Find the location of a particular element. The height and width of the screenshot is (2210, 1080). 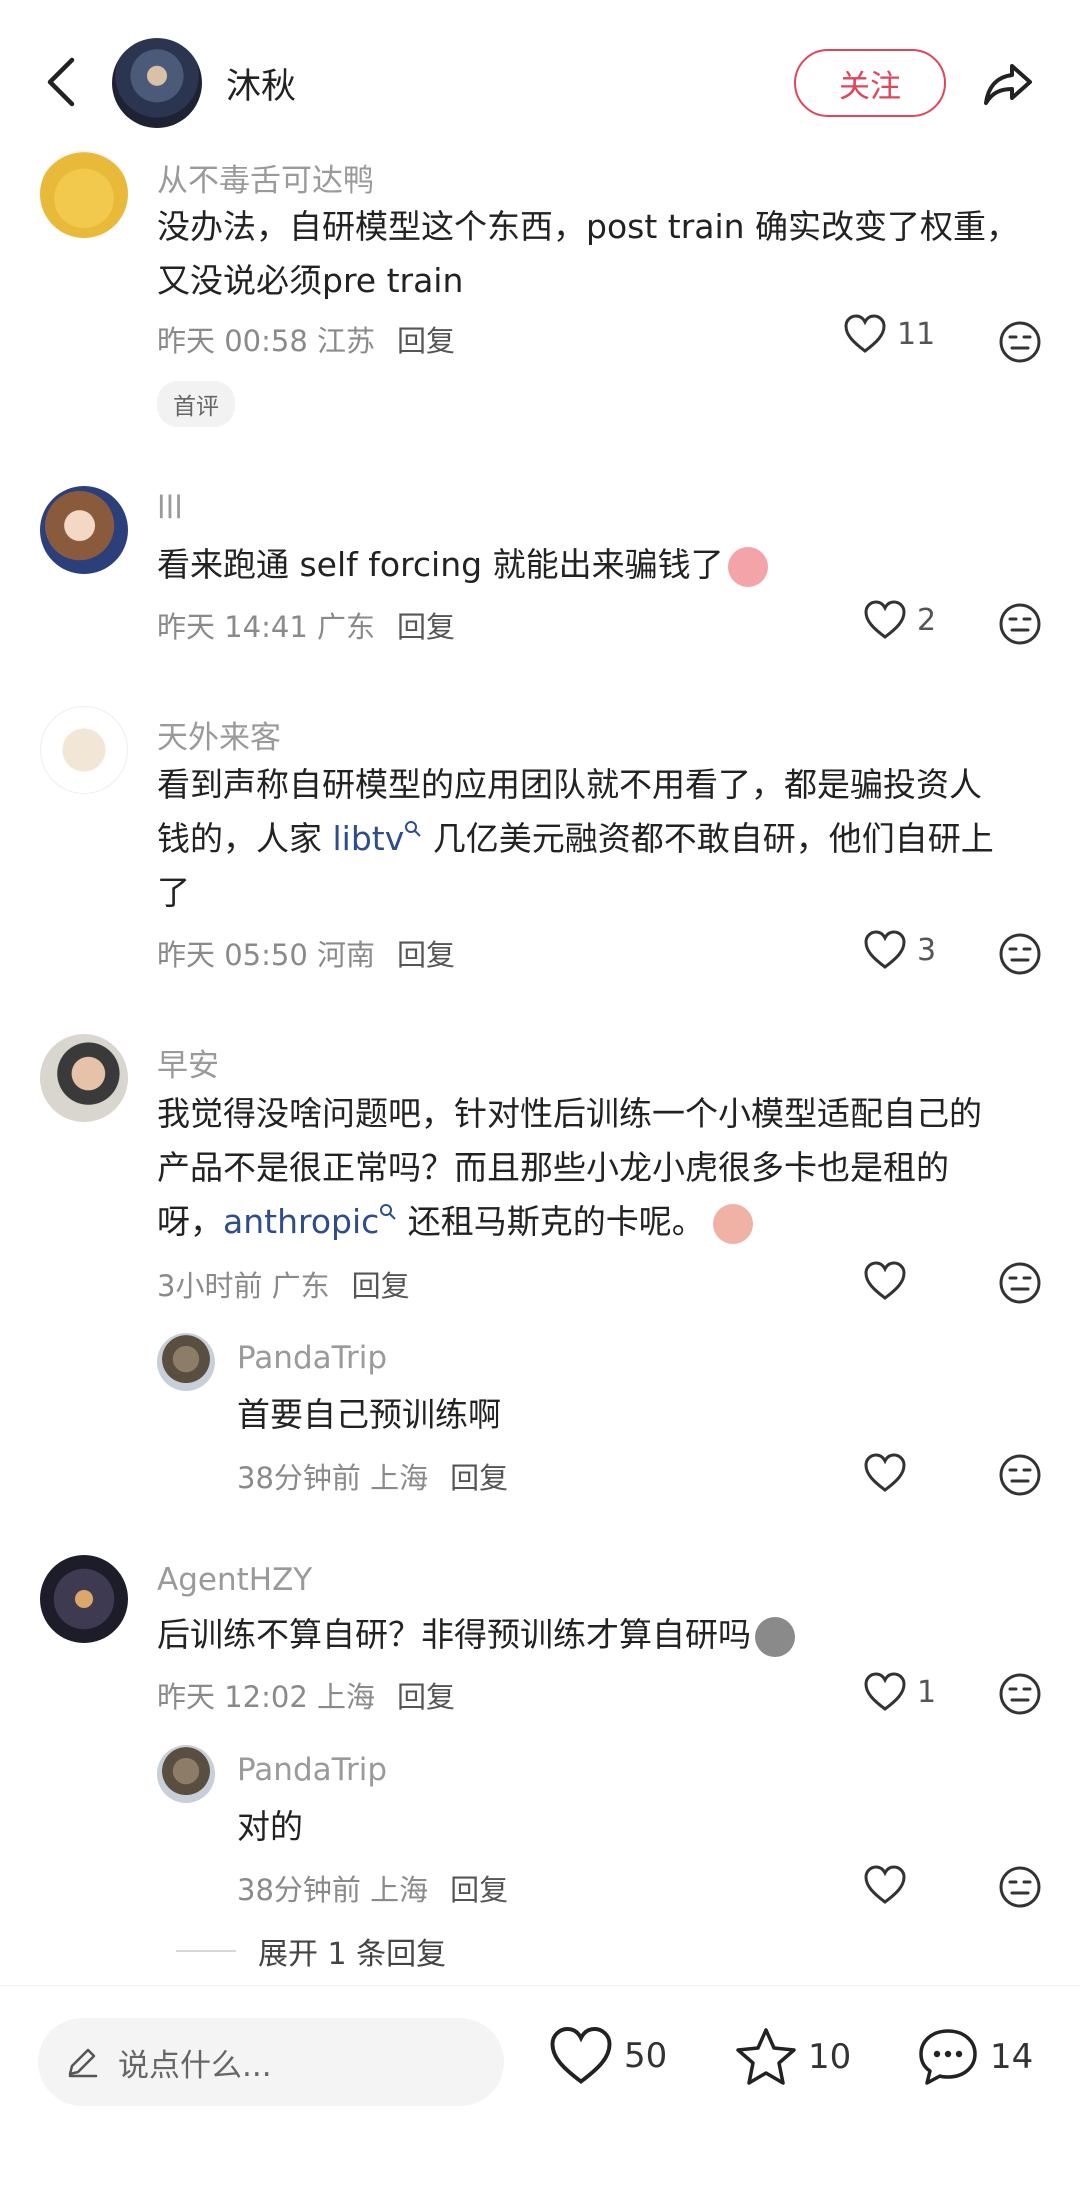

comment-username: 早安 is located at coordinates (188, 1062).